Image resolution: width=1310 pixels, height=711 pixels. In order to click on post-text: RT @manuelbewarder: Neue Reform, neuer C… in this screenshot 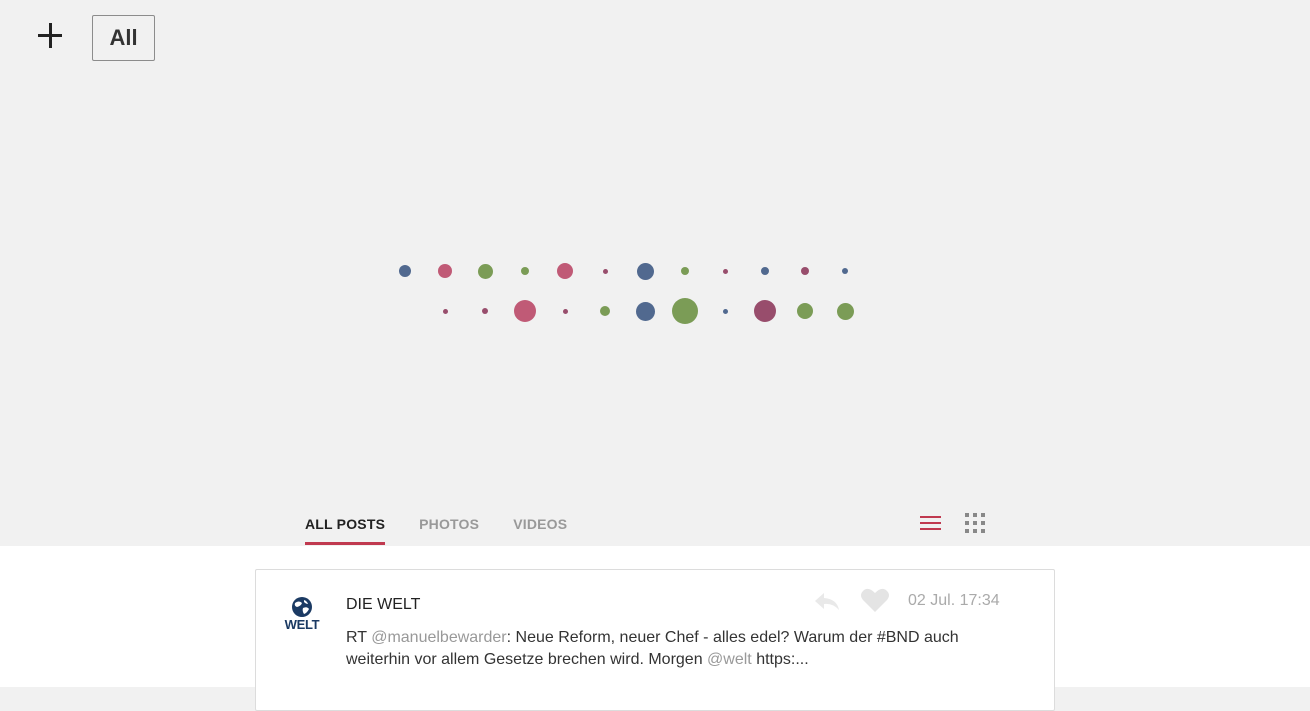, I will do `click(676, 649)`.